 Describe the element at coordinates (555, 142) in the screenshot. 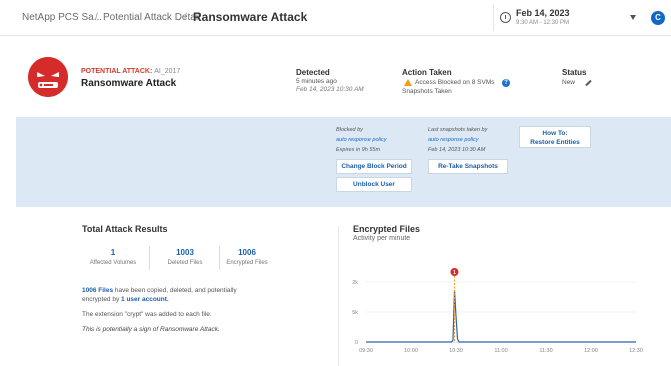

I see `how-to-line2: Restore Entities` at that location.